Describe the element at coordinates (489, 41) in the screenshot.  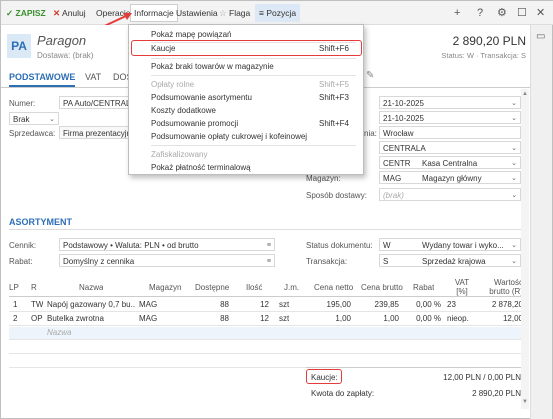
I see `document-total: 2 890,20 PLN` at that location.